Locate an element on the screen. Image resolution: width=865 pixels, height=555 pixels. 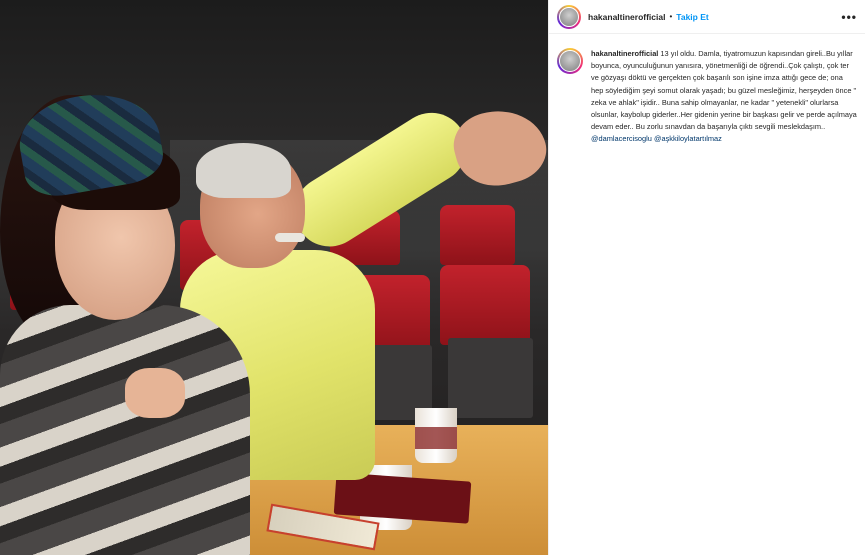
follow-button: Takip Et is located at coordinates (692, 17).